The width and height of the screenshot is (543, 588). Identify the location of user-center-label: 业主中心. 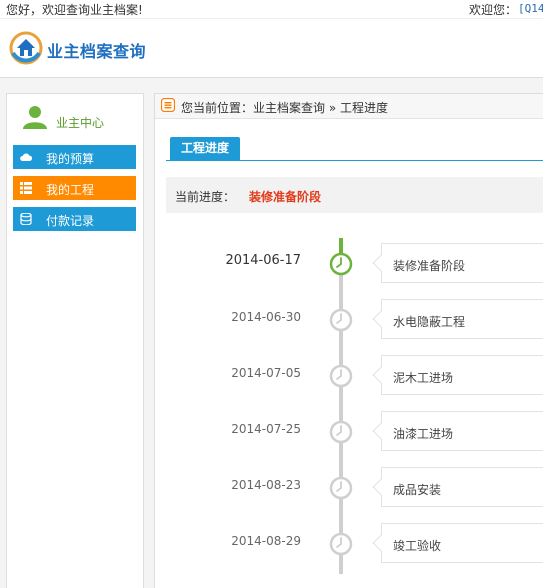
(80, 123).